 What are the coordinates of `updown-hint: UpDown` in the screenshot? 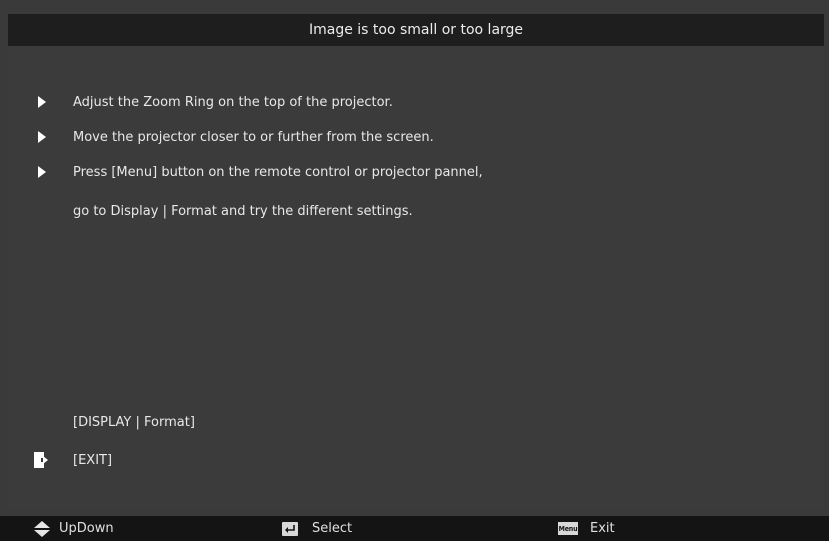 It's located at (73, 528).